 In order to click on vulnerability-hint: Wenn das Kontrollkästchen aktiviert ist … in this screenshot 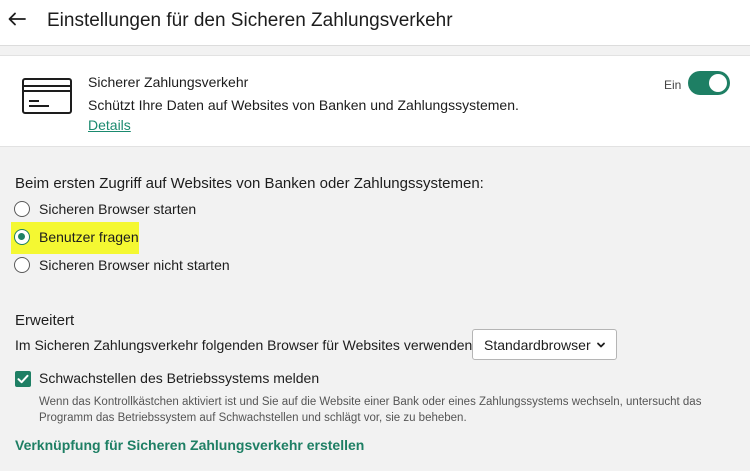, I will do `click(370, 410)`.